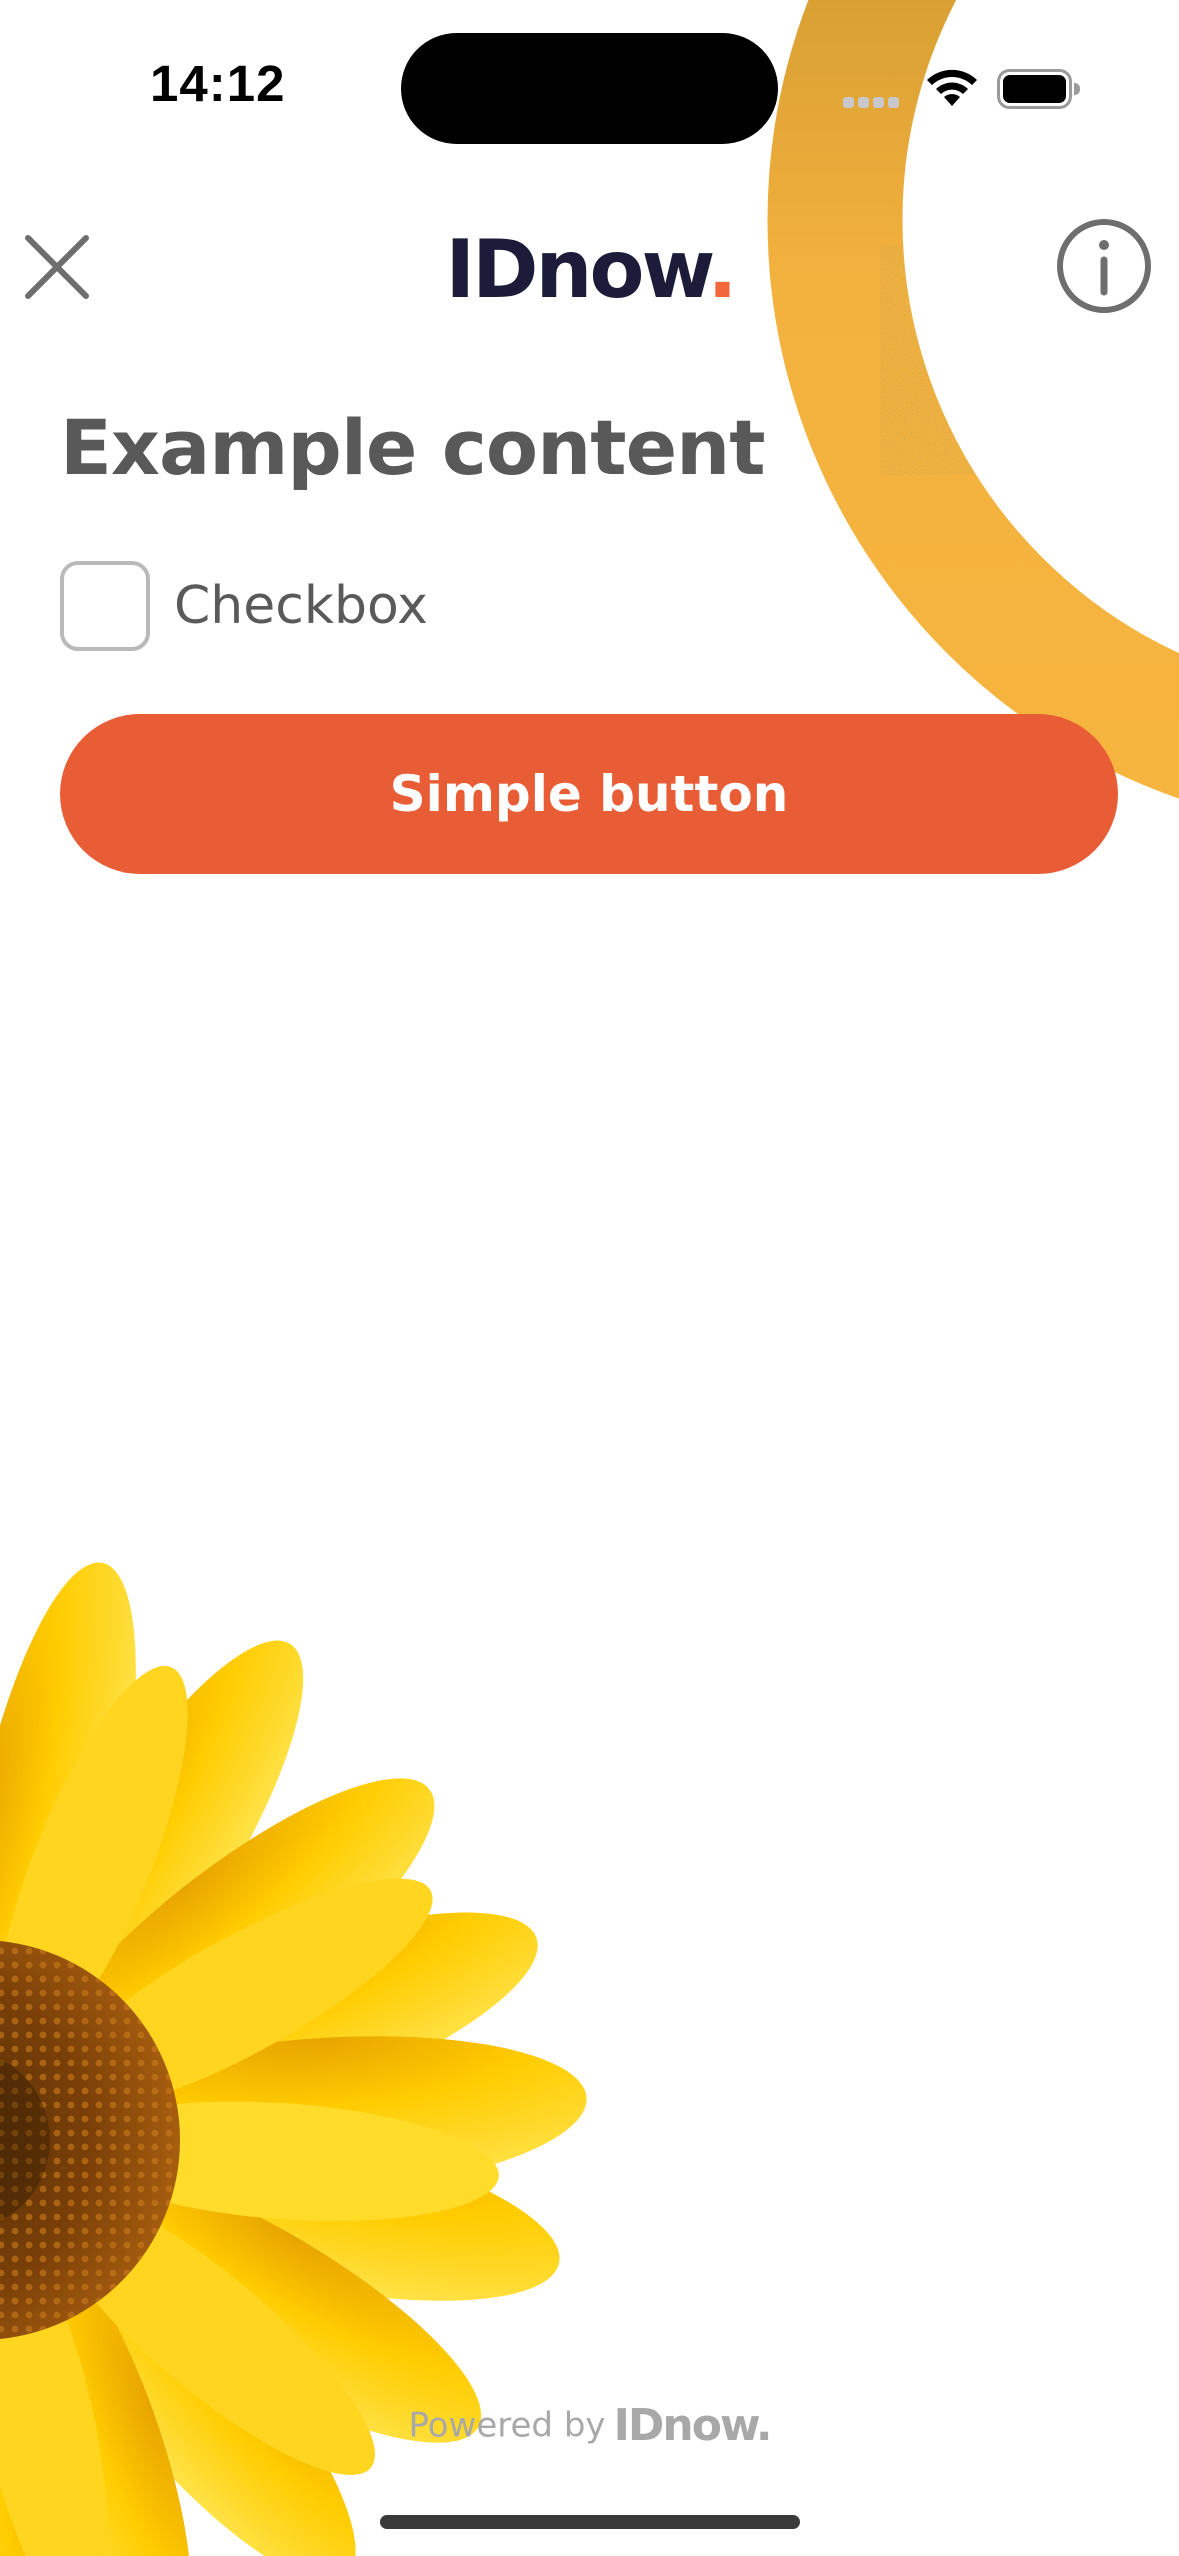  What do you see at coordinates (874, 101) in the screenshot?
I see `cellular-signal-icon` at bounding box center [874, 101].